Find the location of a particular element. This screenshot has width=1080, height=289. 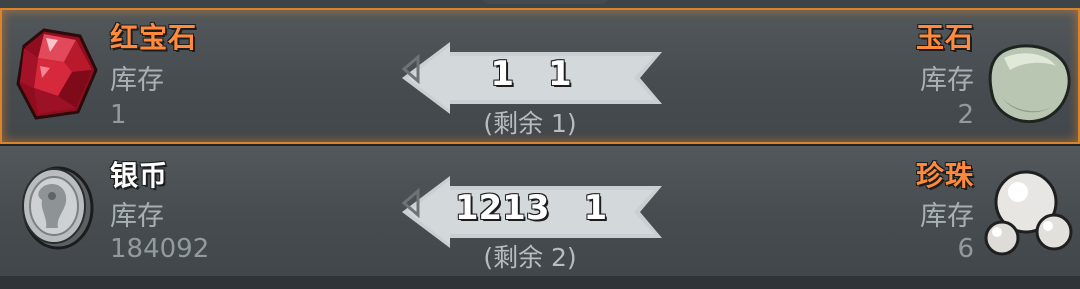

next-row-edge is located at coordinates (540, 282).